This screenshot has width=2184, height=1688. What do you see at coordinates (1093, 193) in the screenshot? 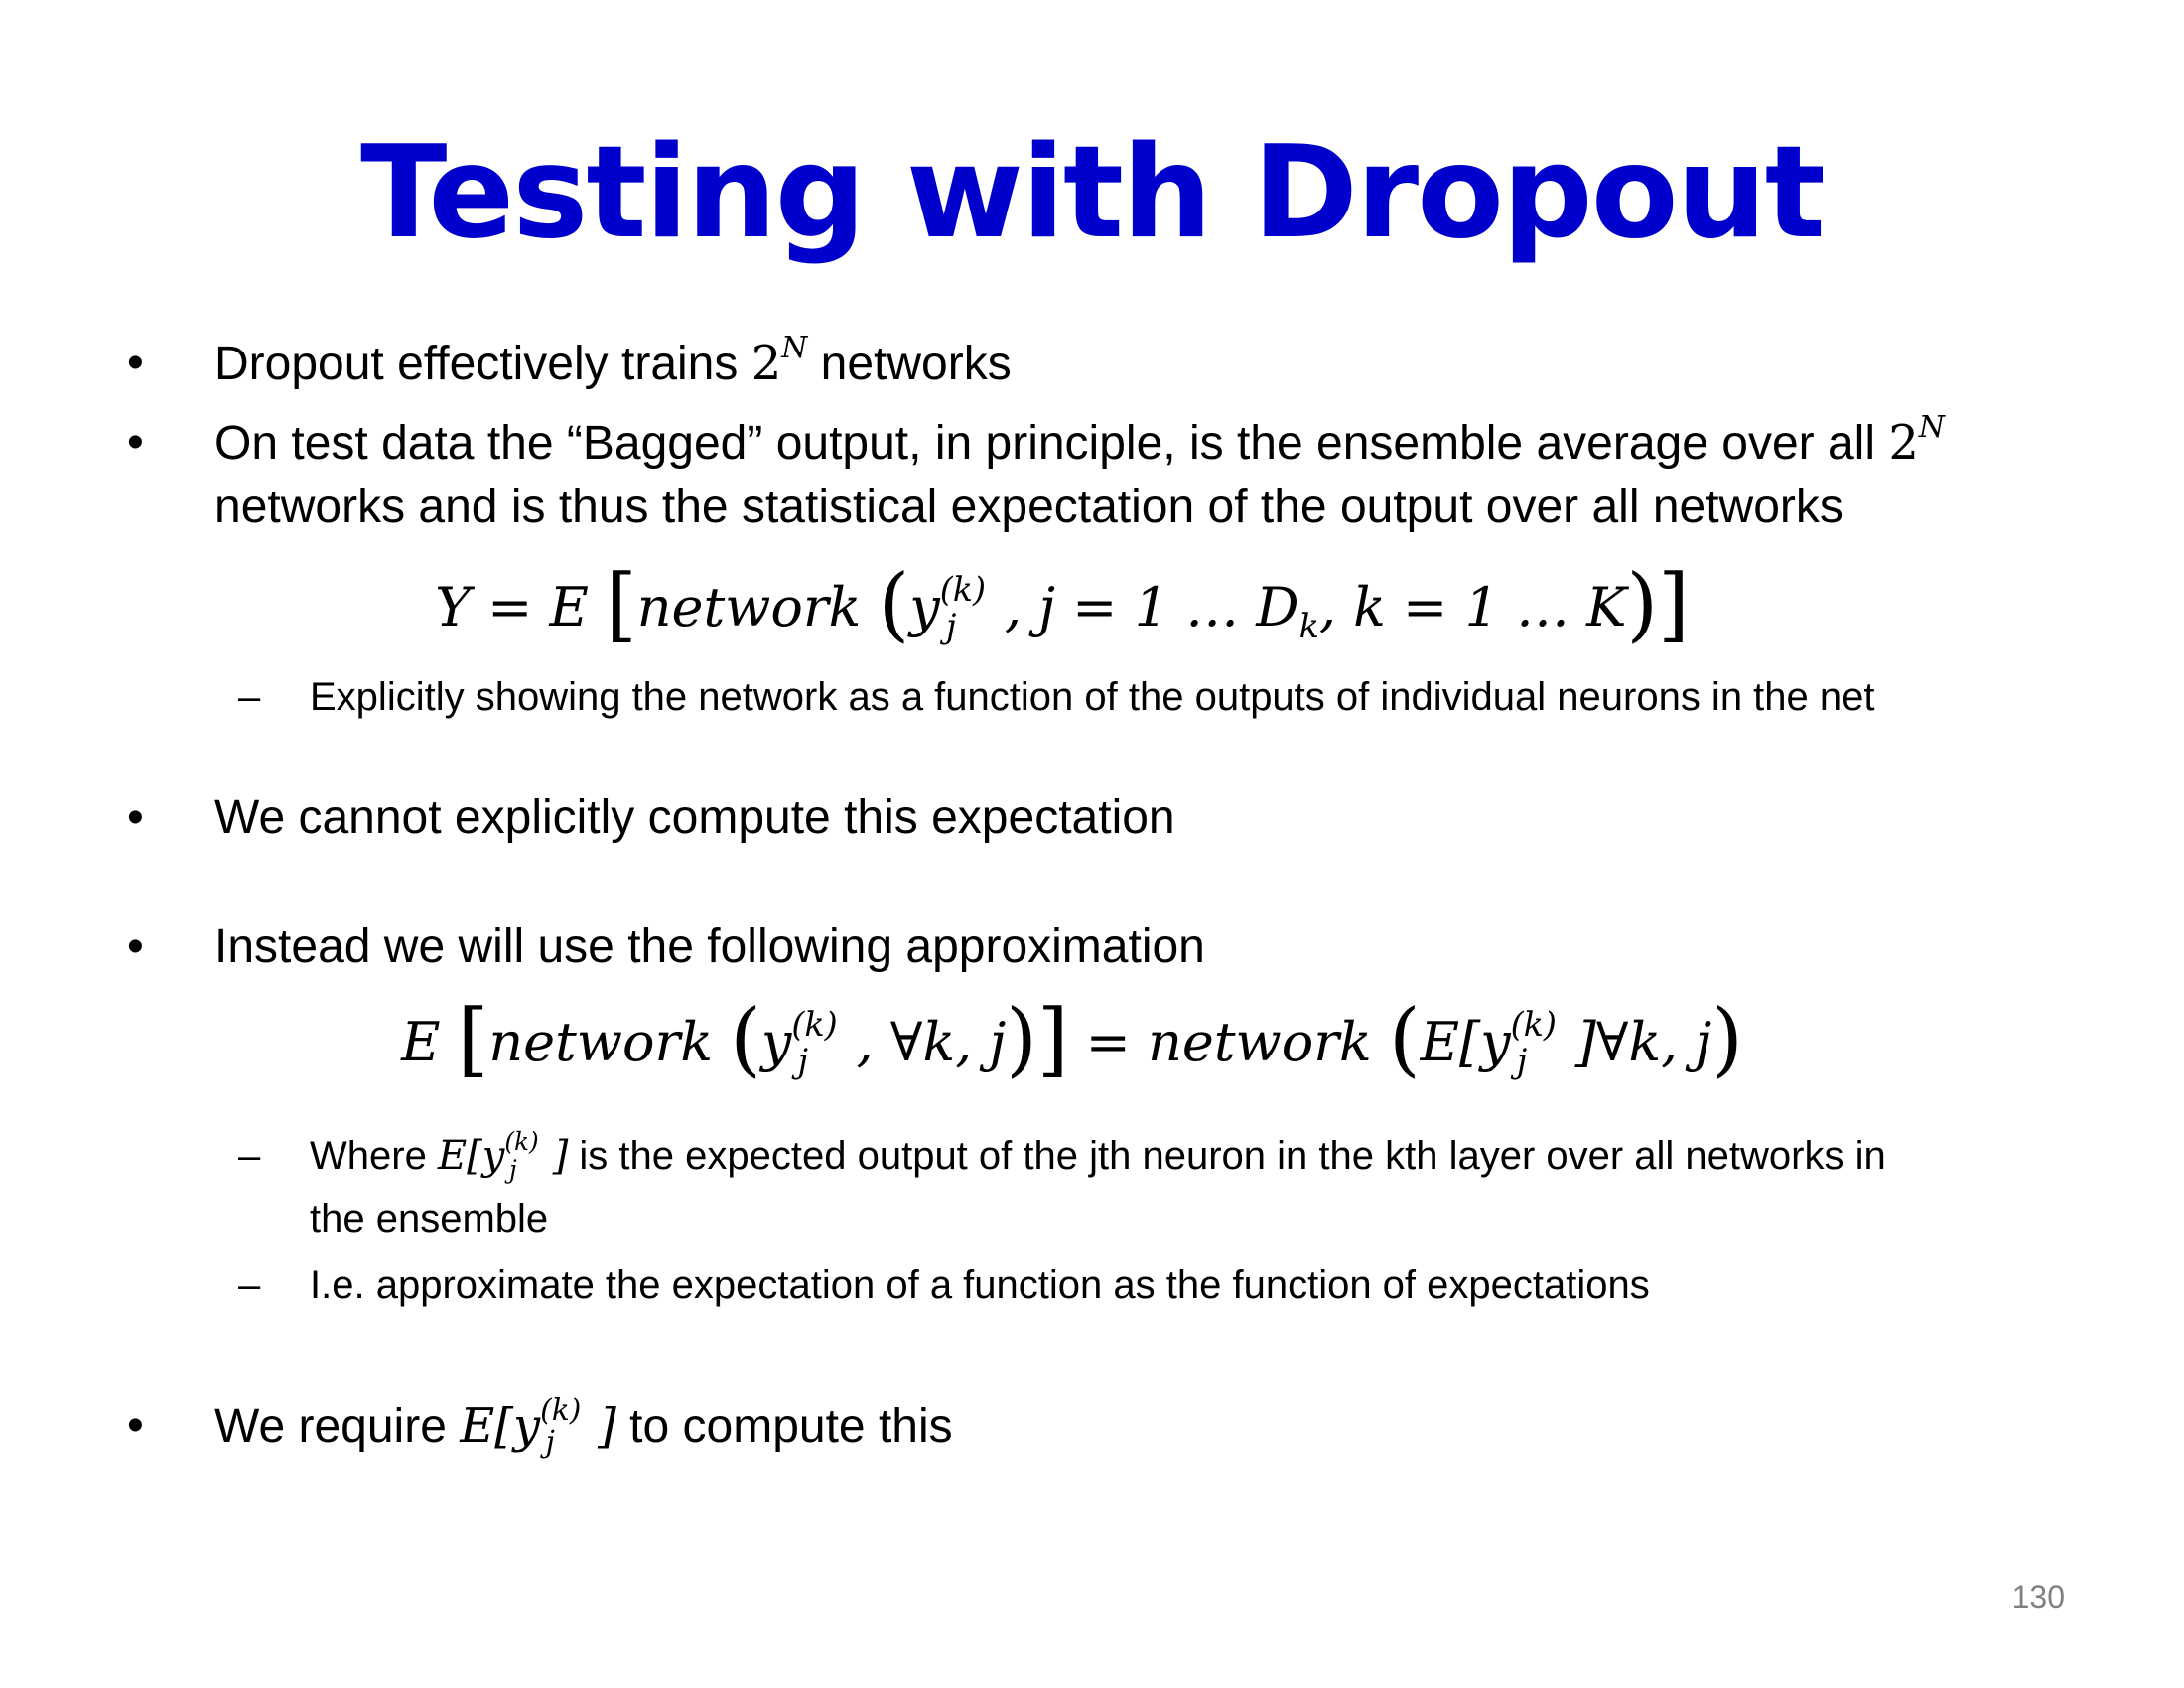
I see `slide-title: Testing with Dropout` at bounding box center [1093, 193].